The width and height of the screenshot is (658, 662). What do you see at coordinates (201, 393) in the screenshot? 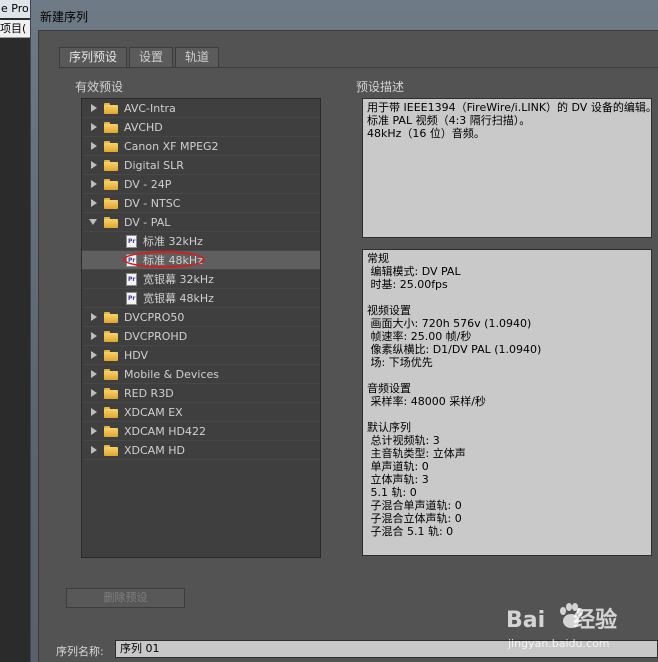
I see `tree-folder: RED R3D` at bounding box center [201, 393].